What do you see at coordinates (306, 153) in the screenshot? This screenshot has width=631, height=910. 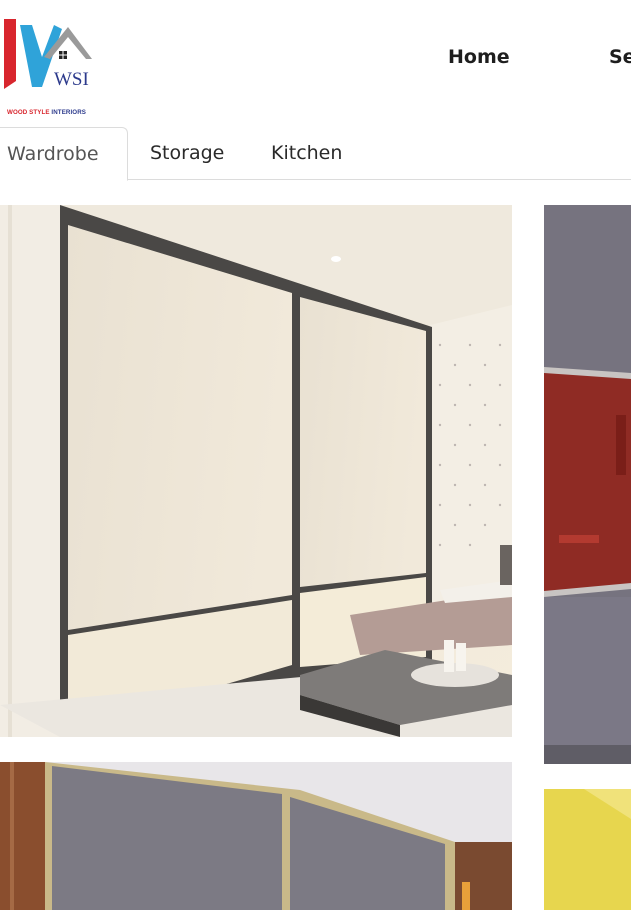 I see `tab-kitchen: Kitchen` at bounding box center [306, 153].